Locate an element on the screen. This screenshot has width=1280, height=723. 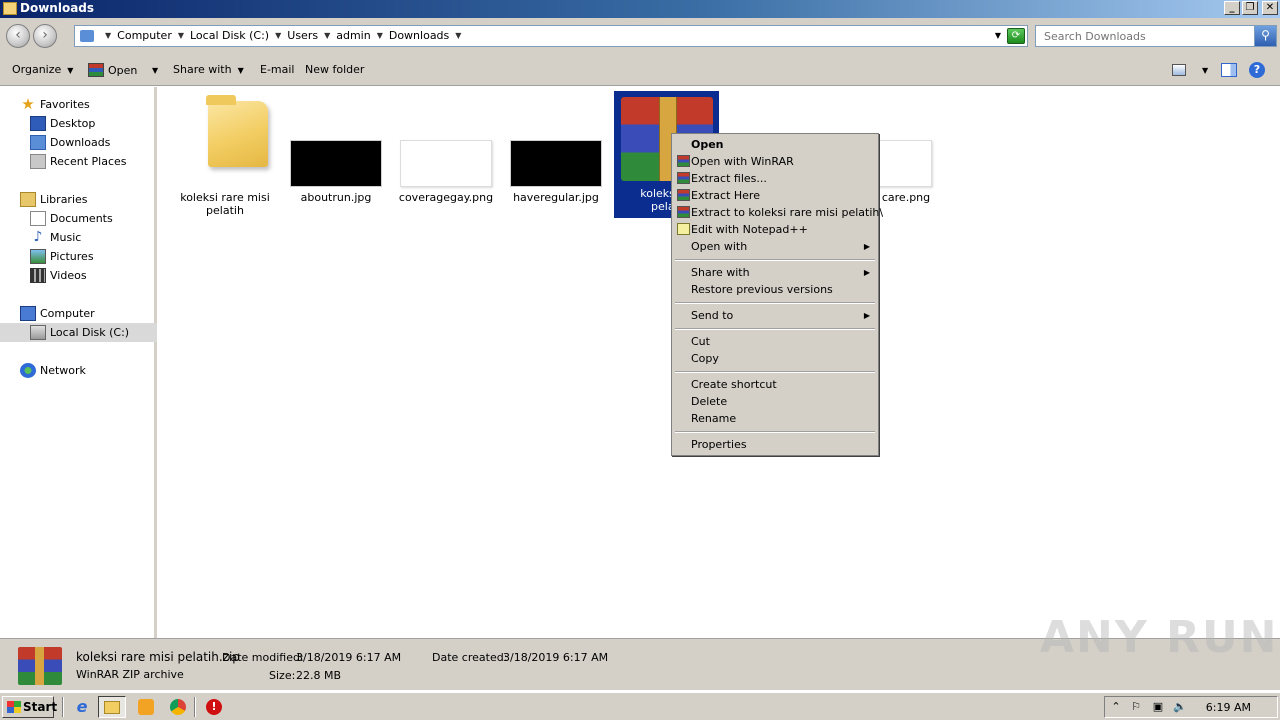
menu-item-restore-previous-versions: Restore previous versions is located at coordinates (775, 289).